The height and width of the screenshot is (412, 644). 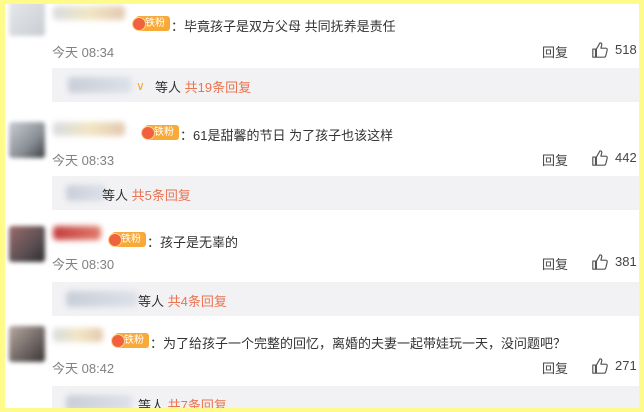 What do you see at coordinates (626, 49) in the screenshot?
I see `like-count: 518` at bounding box center [626, 49].